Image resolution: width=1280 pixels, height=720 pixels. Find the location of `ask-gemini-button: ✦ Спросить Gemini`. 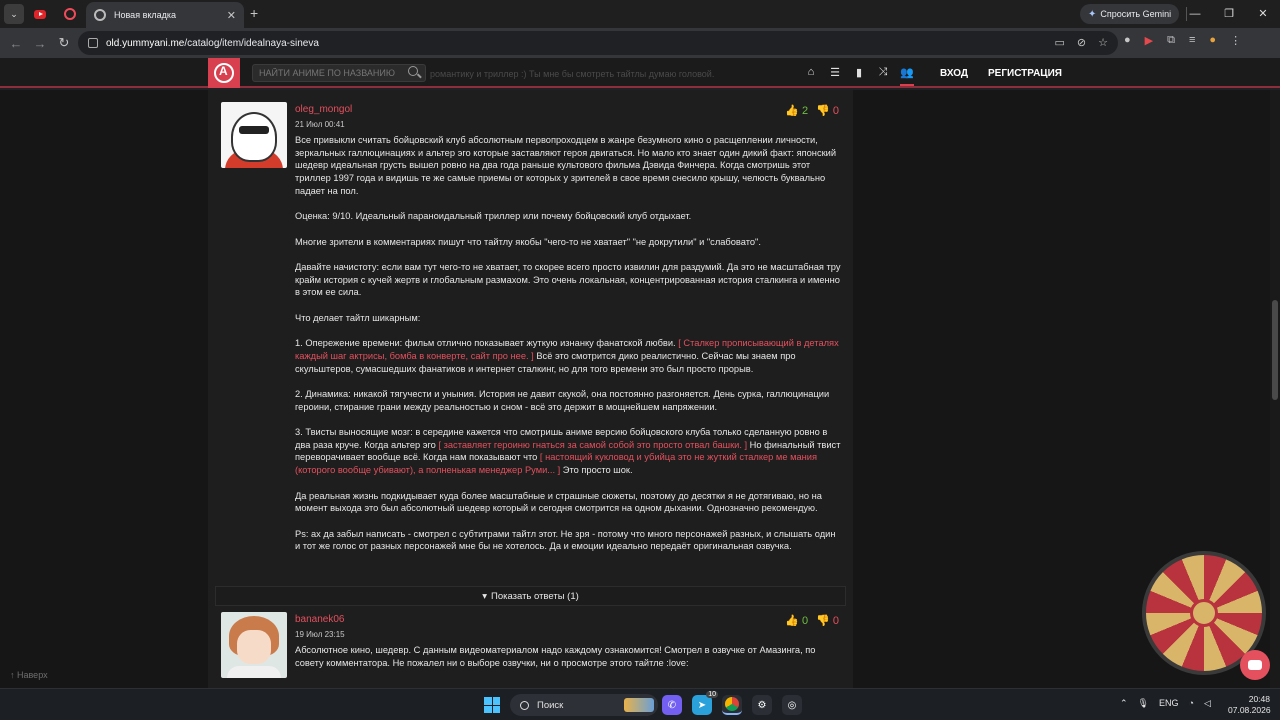

ask-gemini-button: ✦ Спросить Gemini is located at coordinates (1130, 14).